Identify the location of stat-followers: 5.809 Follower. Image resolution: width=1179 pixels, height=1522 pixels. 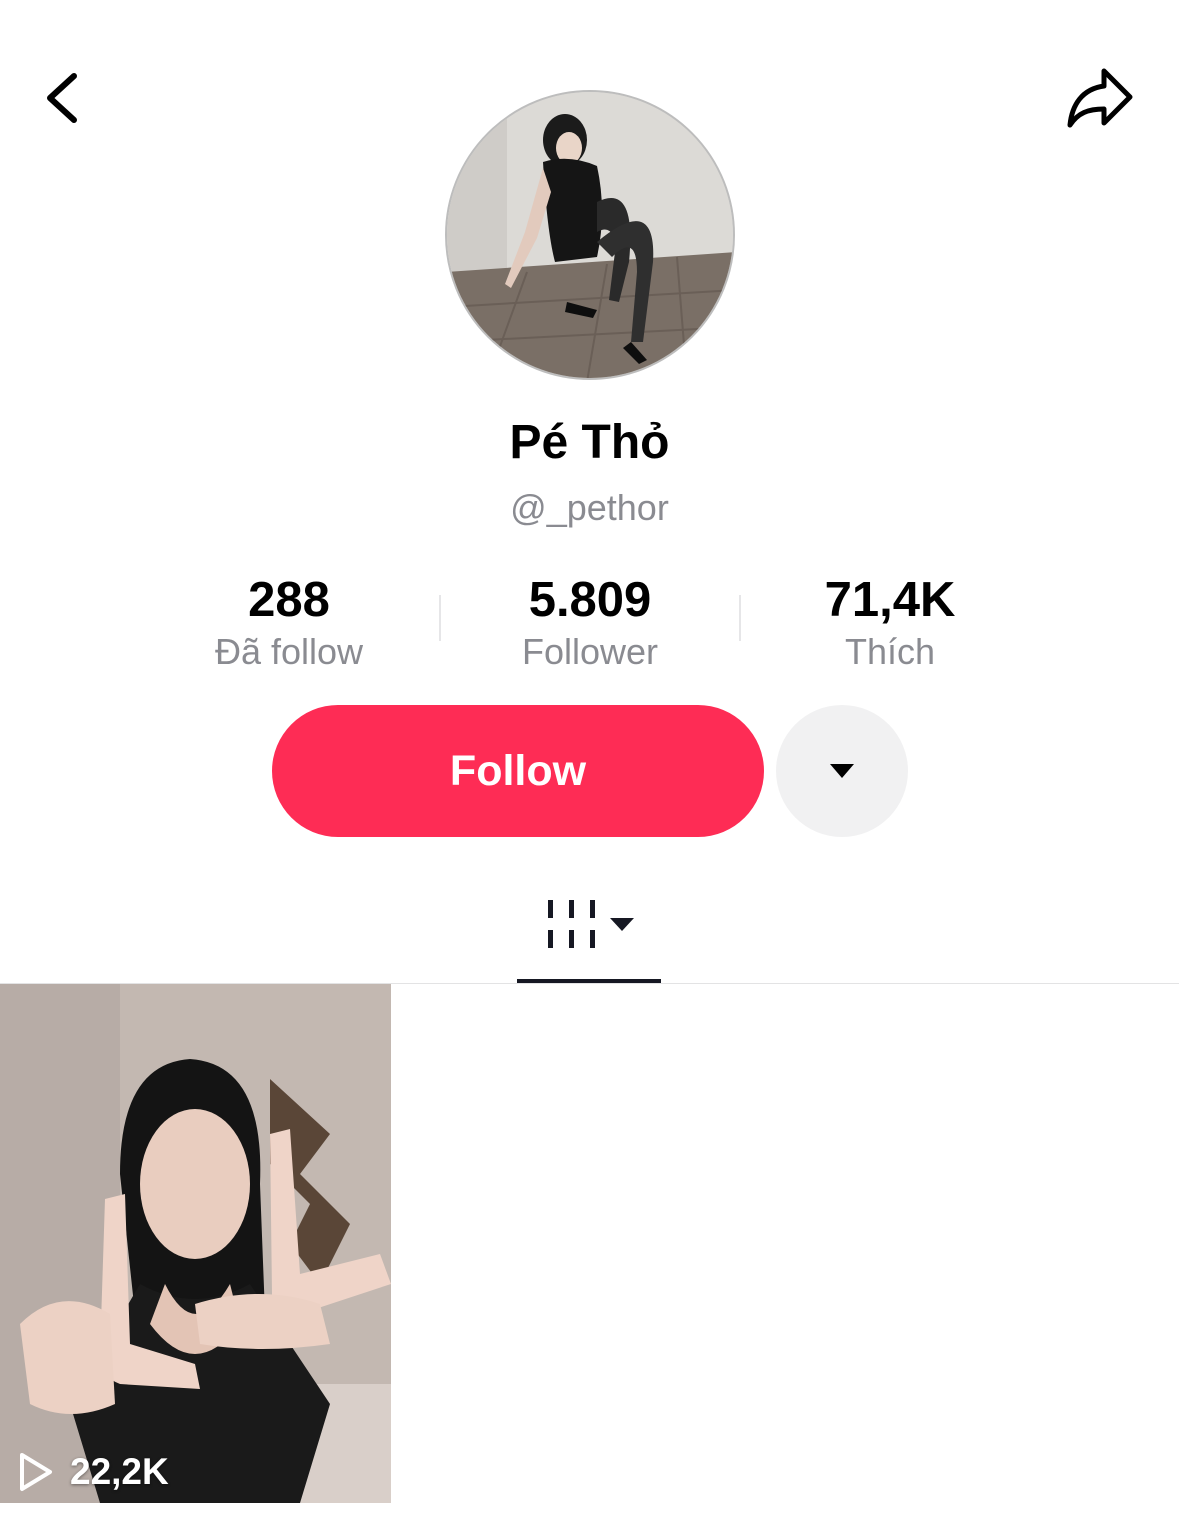
(590, 622).